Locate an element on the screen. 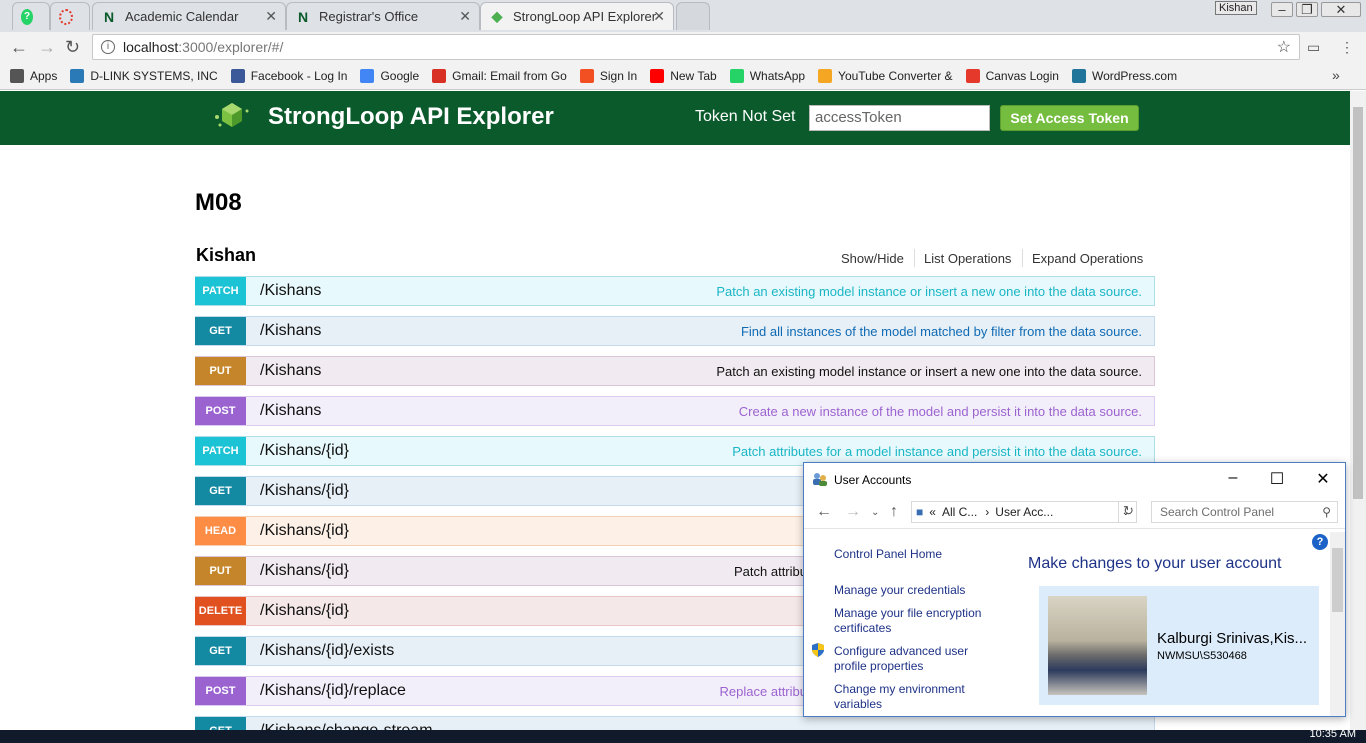  resource-name: Kishan is located at coordinates (226, 255).